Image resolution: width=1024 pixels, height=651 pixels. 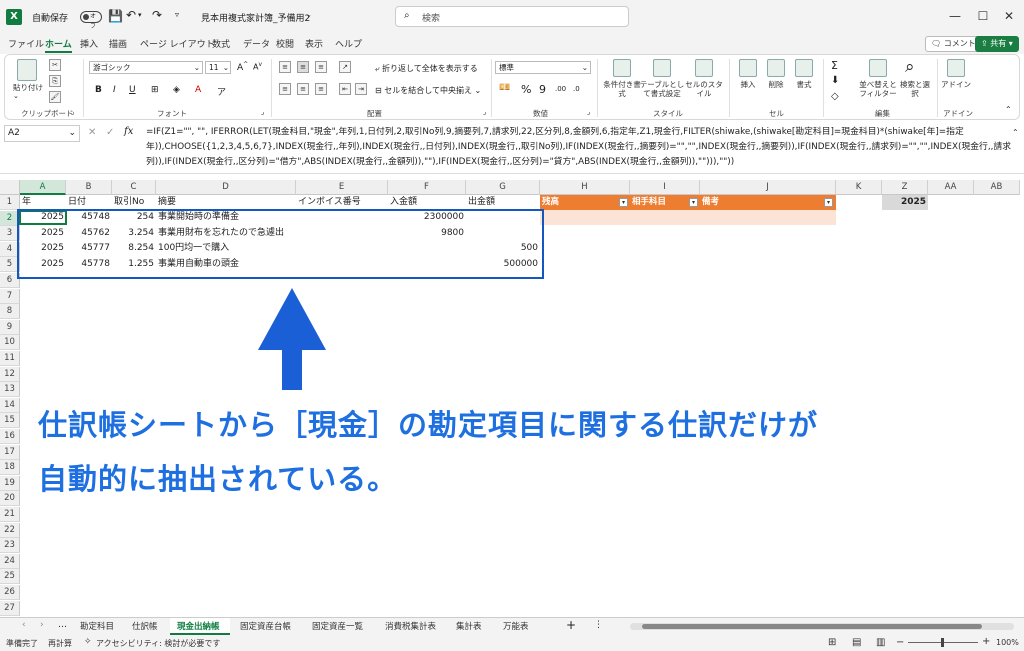 What do you see at coordinates (348, 43) in the screenshot?
I see `tab-help: ヘルプ` at bounding box center [348, 43].